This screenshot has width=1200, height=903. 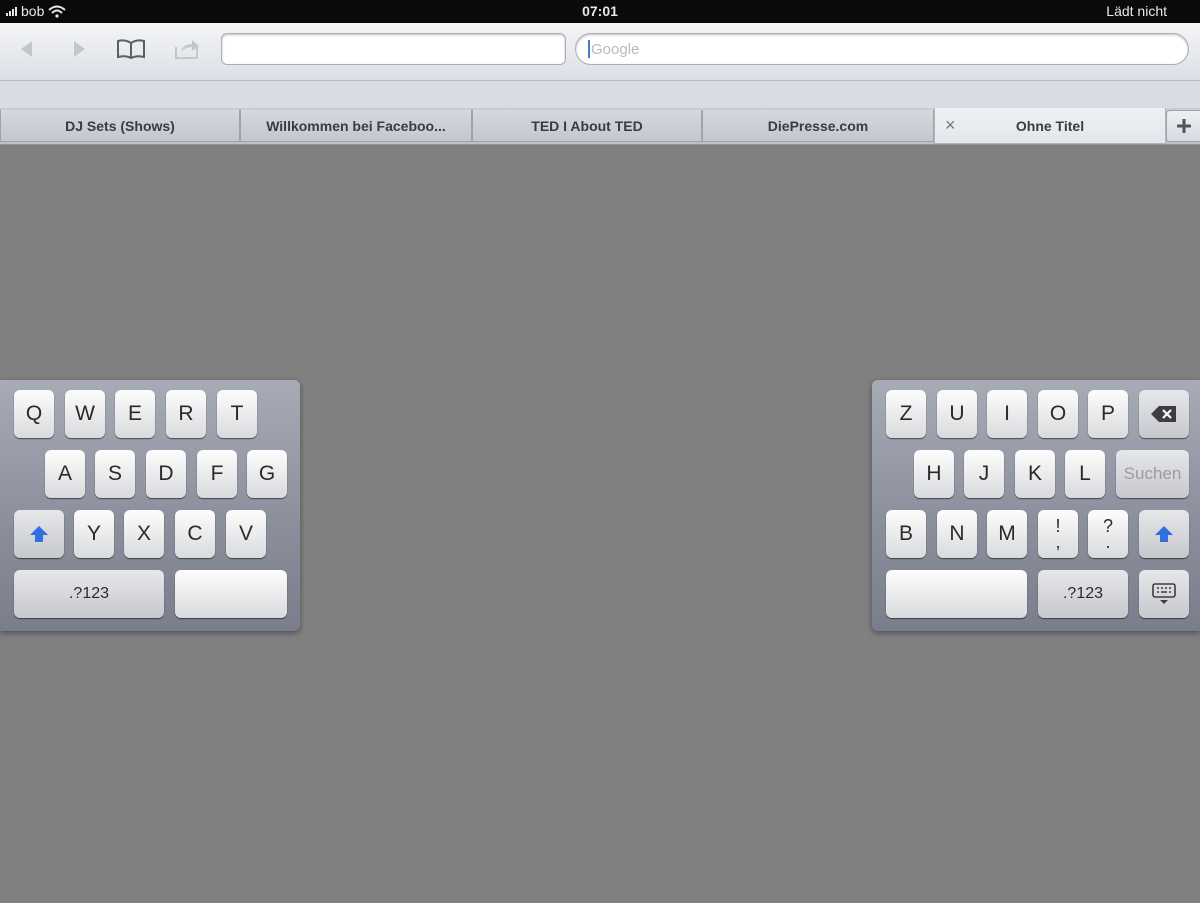 I want to click on share-icon, so click(x=187, y=49).